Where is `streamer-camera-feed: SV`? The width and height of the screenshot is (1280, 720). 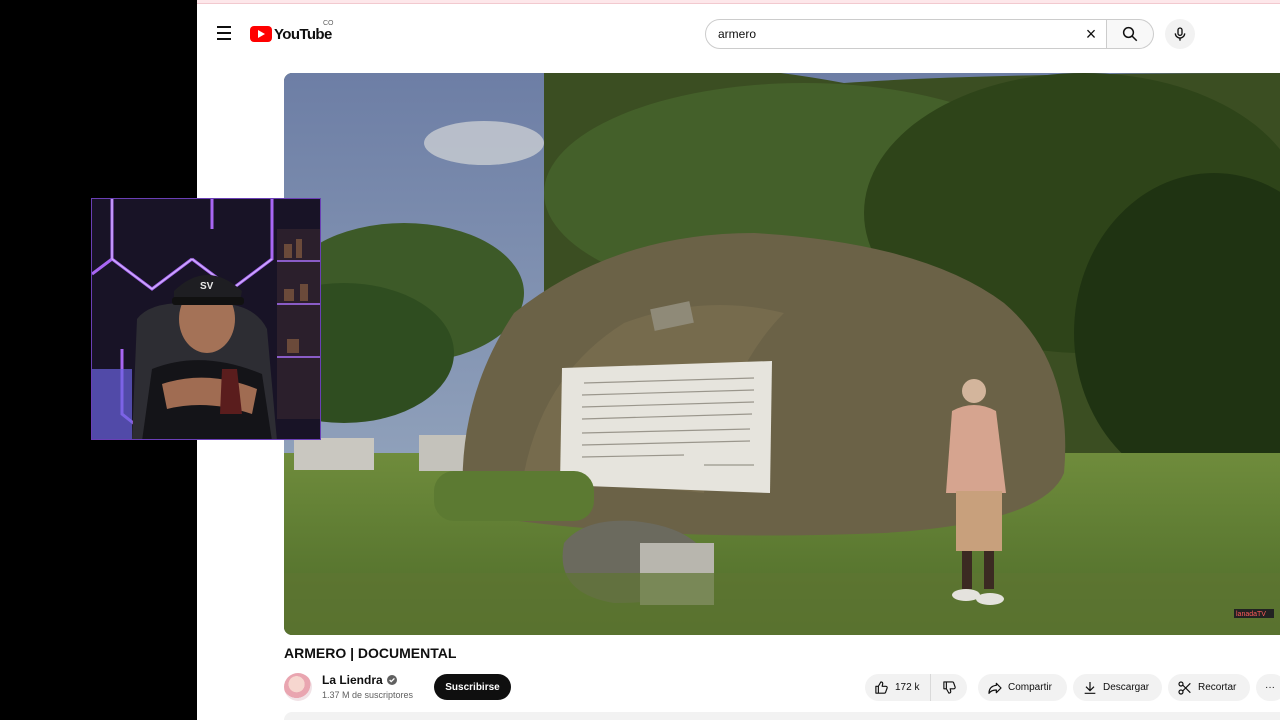 streamer-camera-feed: SV is located at coordinates (206, 319).